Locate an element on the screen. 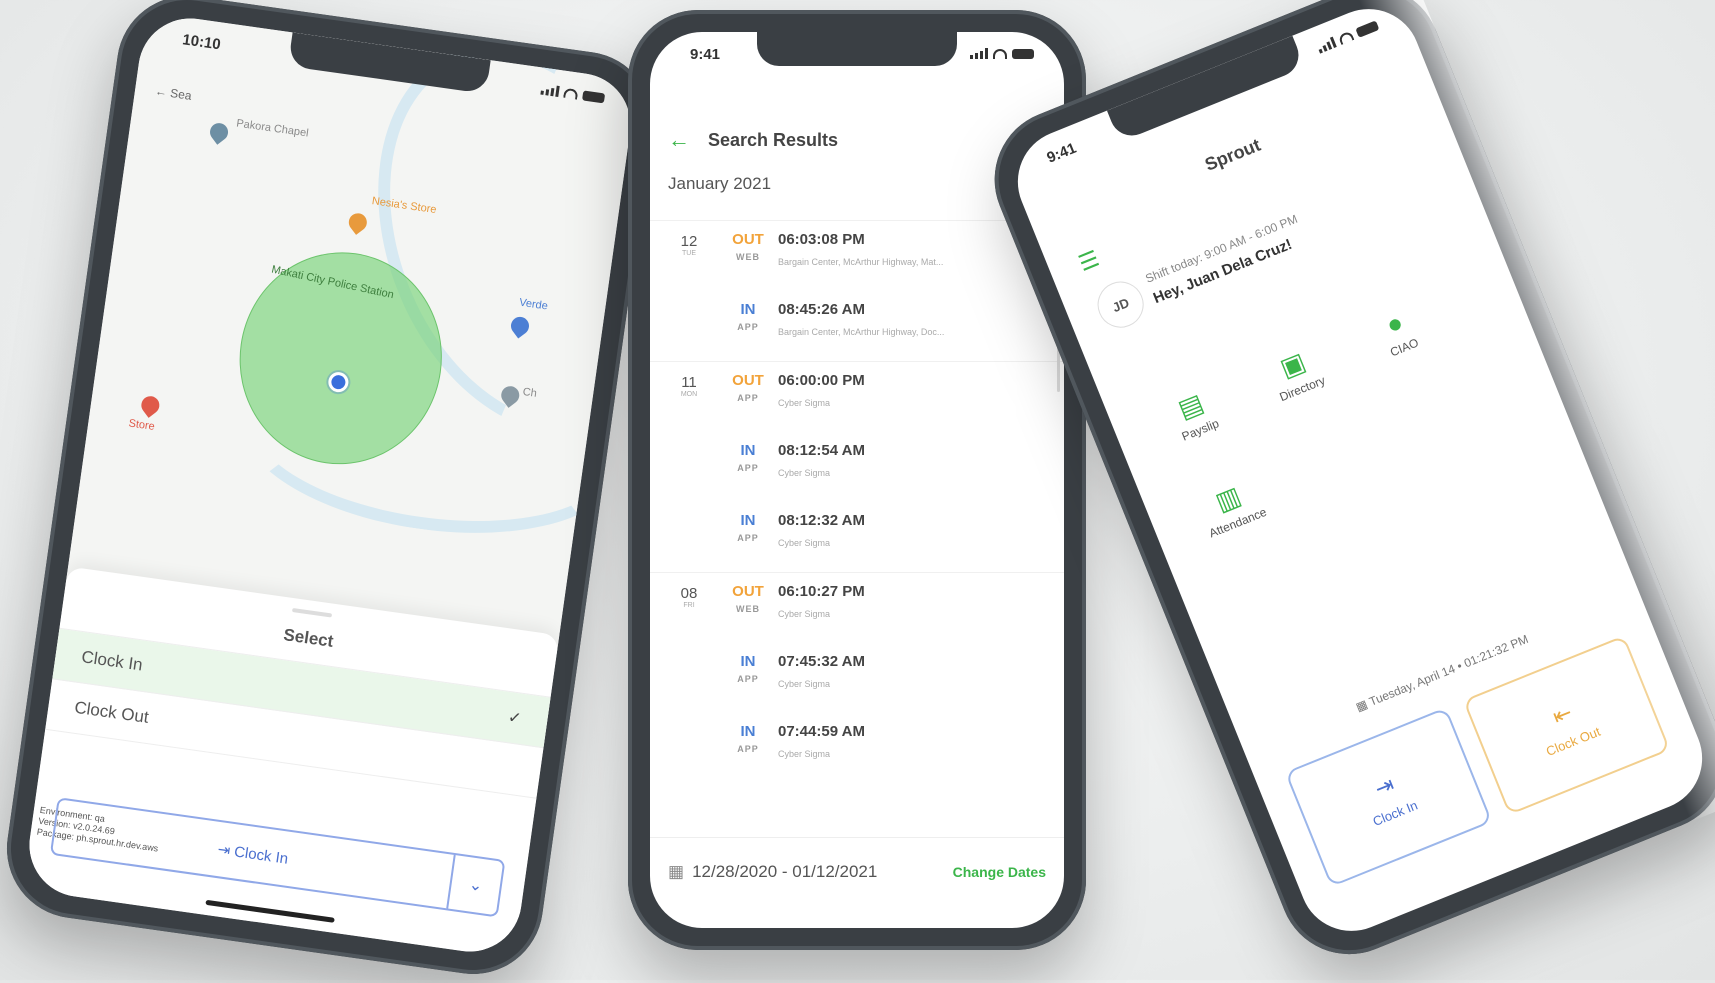 The height and width of the screenshot is (983, 1715). tile-payslip: ▤ Payslip is located at coordinates (1194, 414).